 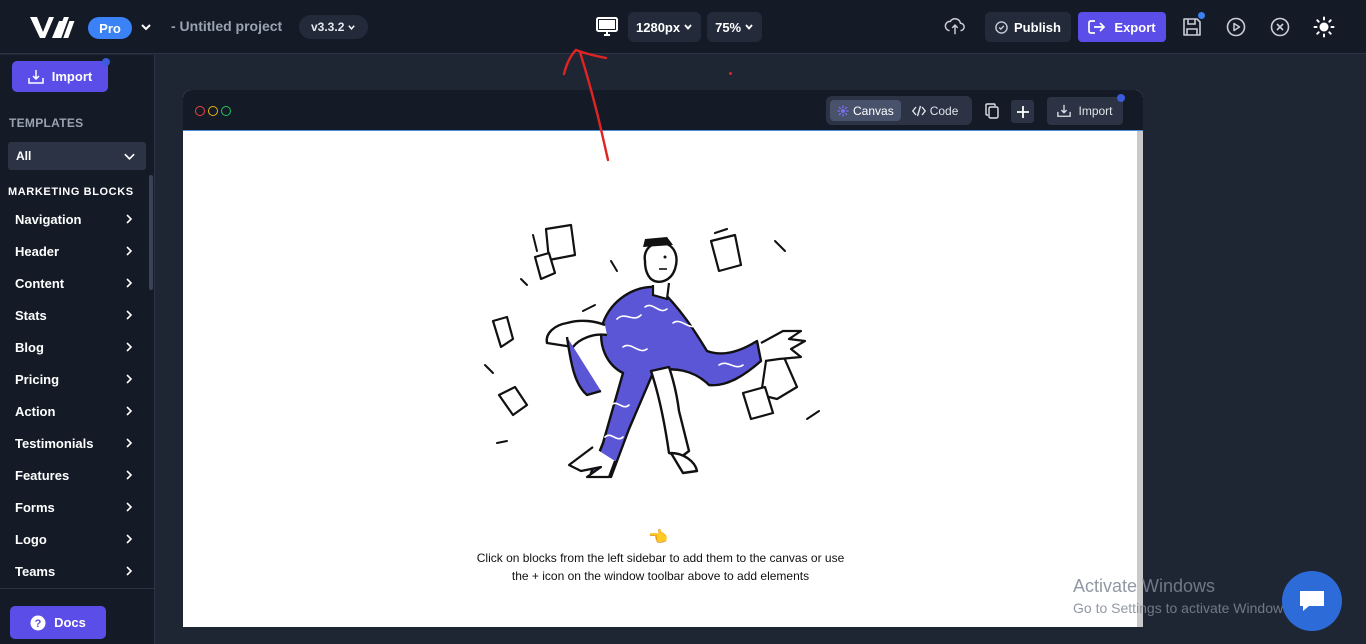 I want to click on sidebar-item-label: Action, so click(x=35, y=411).